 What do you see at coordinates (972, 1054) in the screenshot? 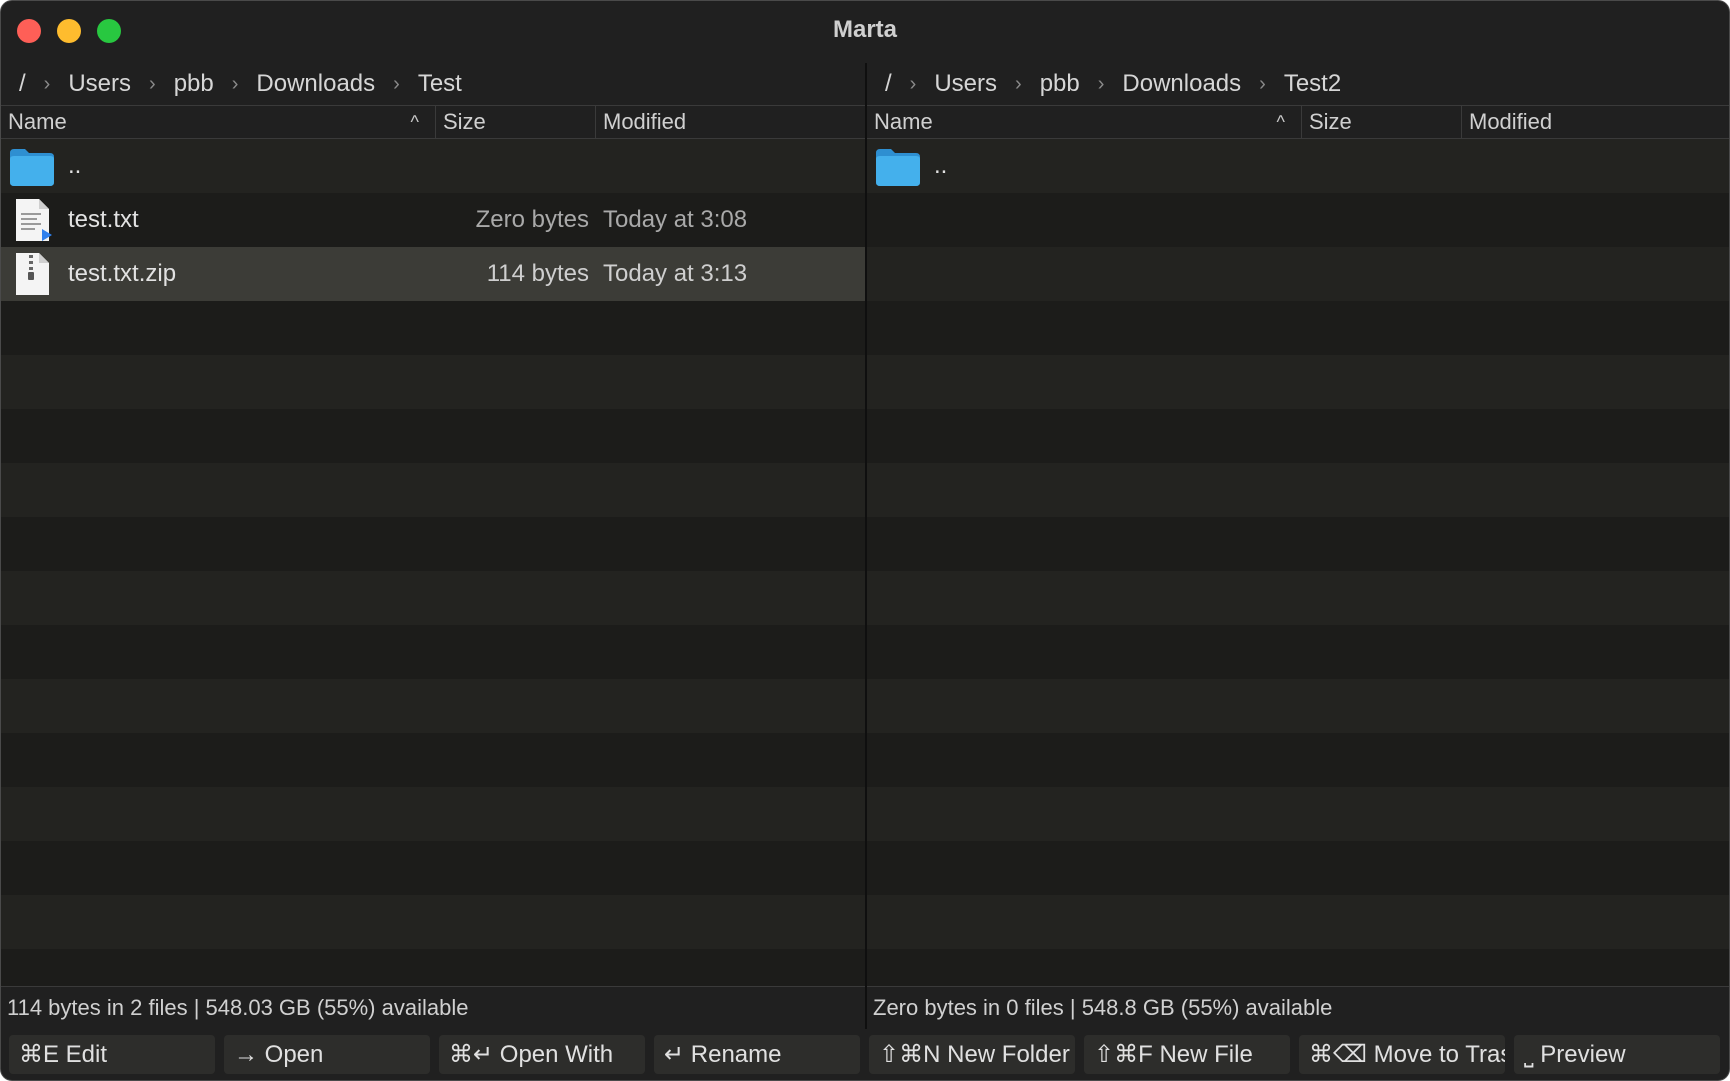
I see `new-folder-button: ⇧⌘N New Folder` at bounding box center [972, 1054].